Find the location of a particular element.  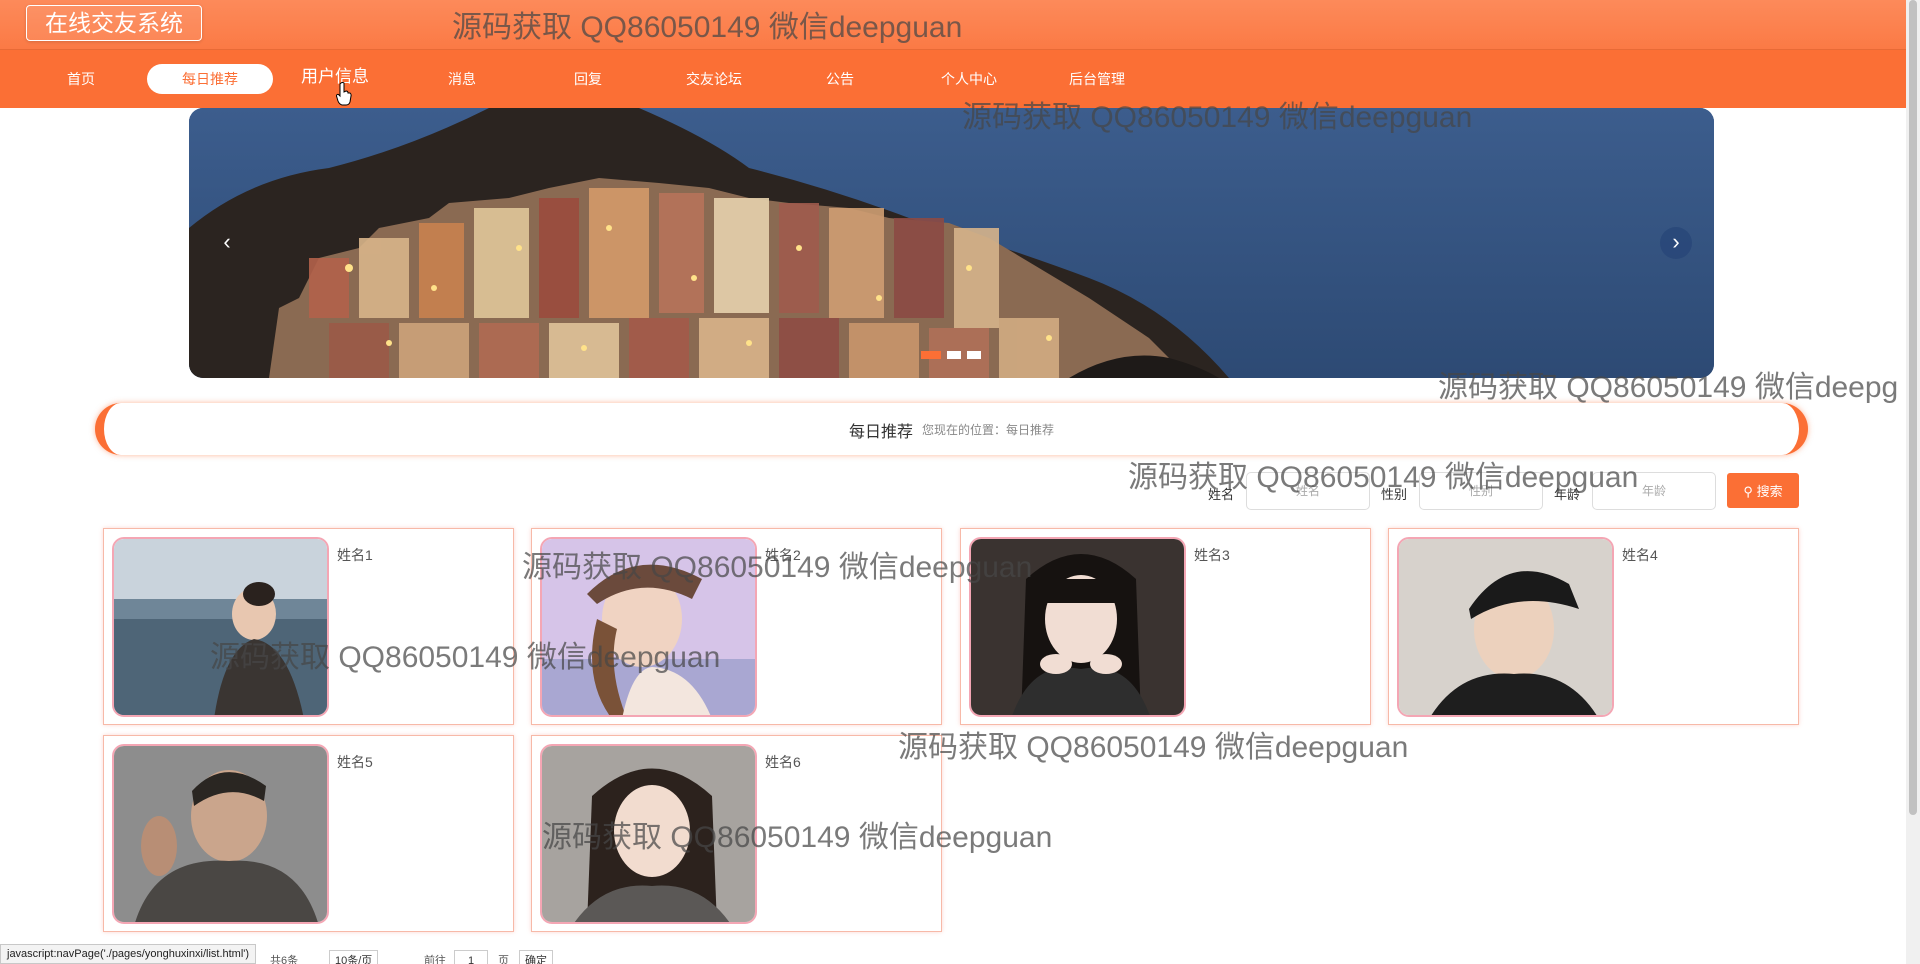

banner-indicators is located at coordinates (951, 355).